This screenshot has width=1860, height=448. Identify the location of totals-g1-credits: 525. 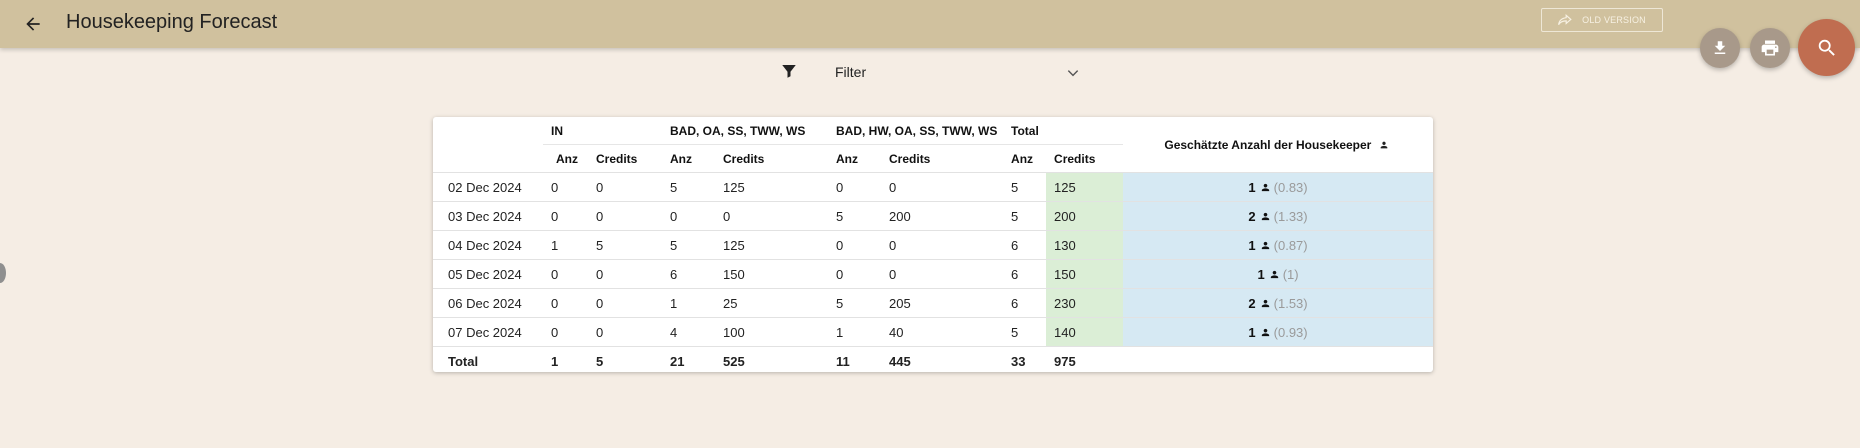
(772, 359).